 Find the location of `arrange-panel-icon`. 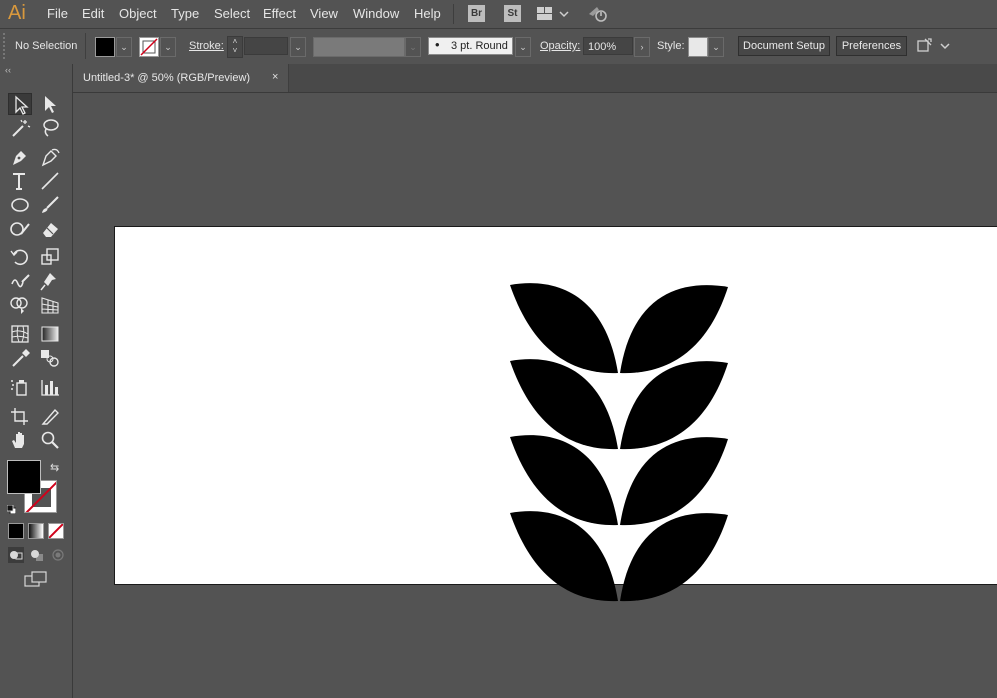

arrange-panel-icon is located at coordinates (933, 48).